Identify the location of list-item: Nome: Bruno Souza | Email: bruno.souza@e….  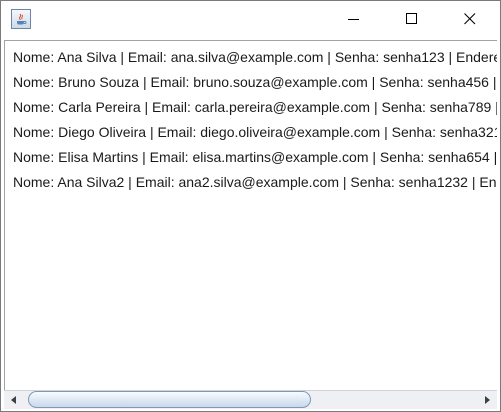
(255, 82).